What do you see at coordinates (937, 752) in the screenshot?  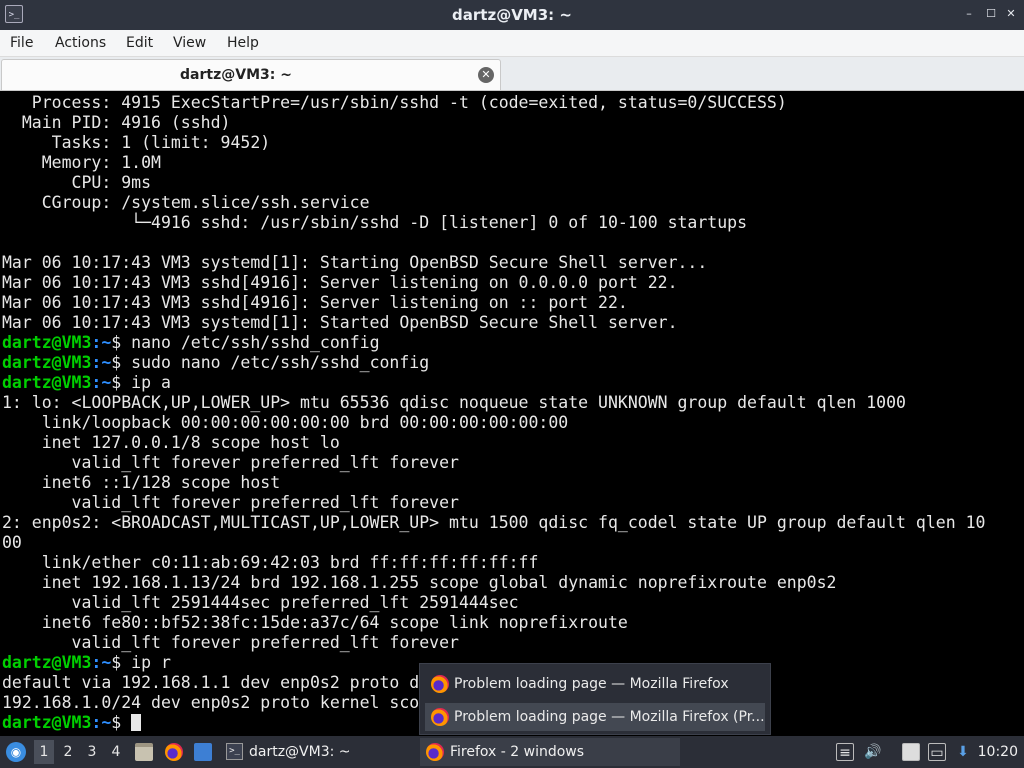 I see `network-icon: ▭` at bounding box center [937, 752].